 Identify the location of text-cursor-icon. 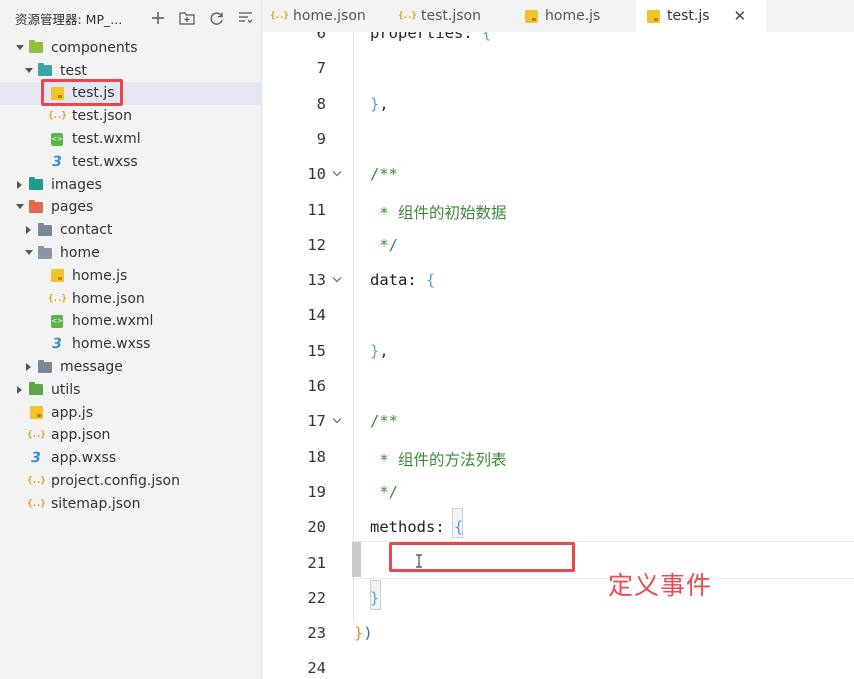
(419, 561).